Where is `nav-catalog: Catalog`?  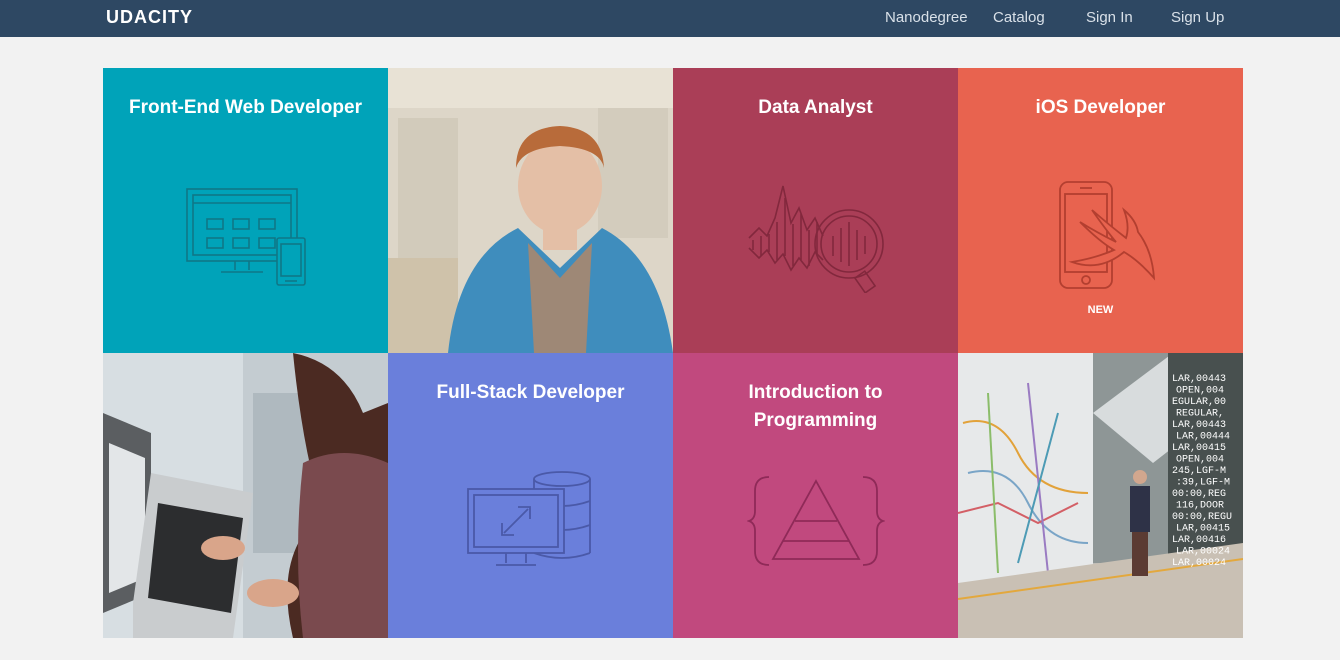
nav-catalog: Catalog is located at coordinates (1019, 18).